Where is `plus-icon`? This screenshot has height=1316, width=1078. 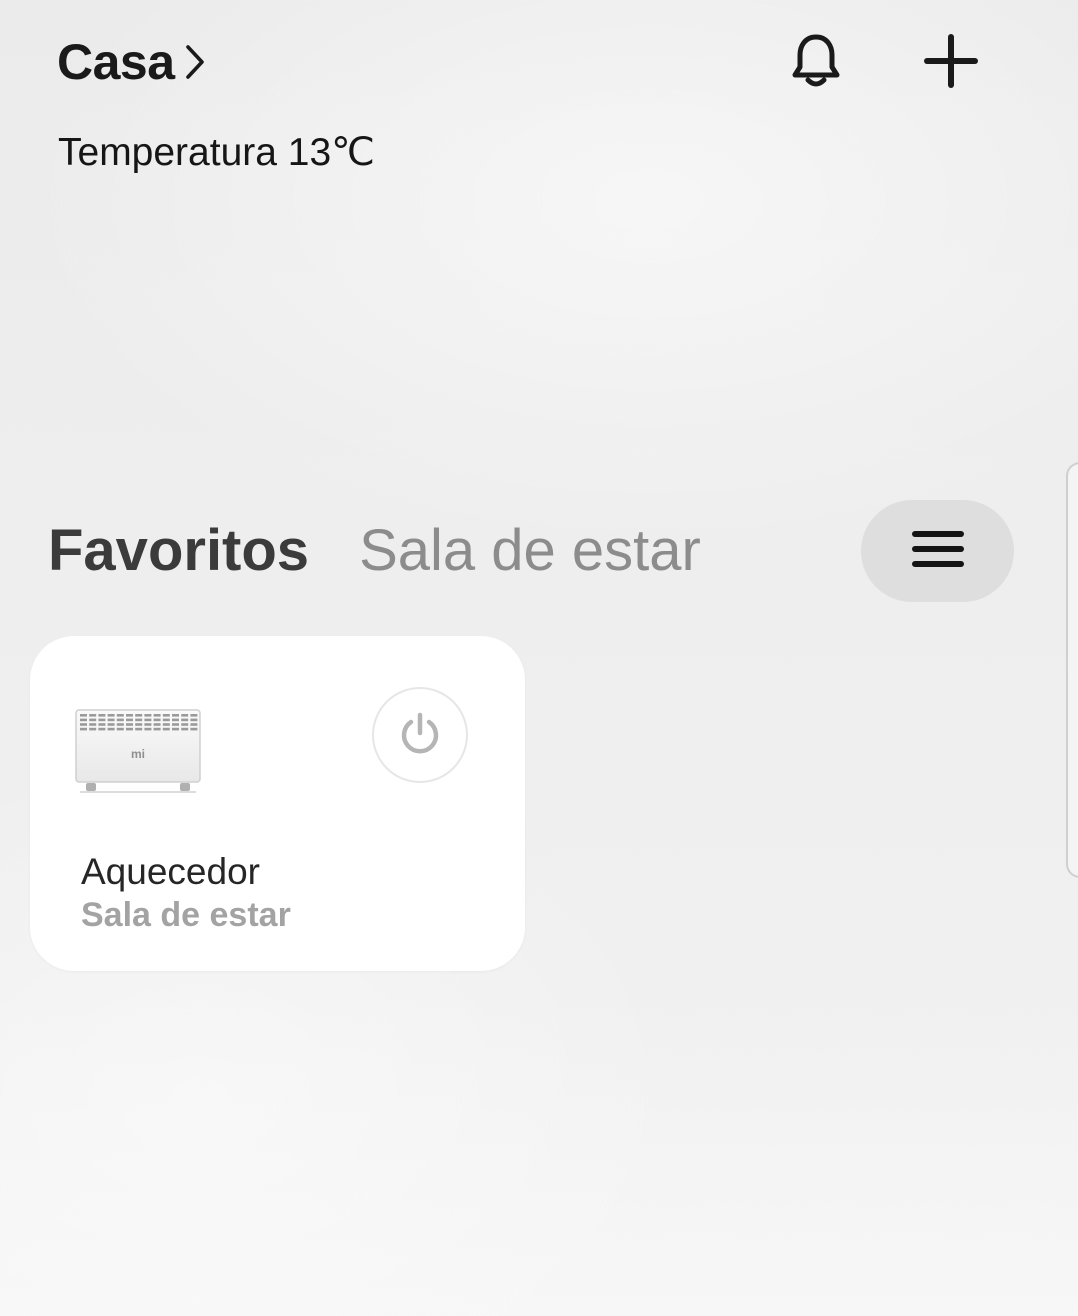
plus-icon is located at coordinates (951, 63).